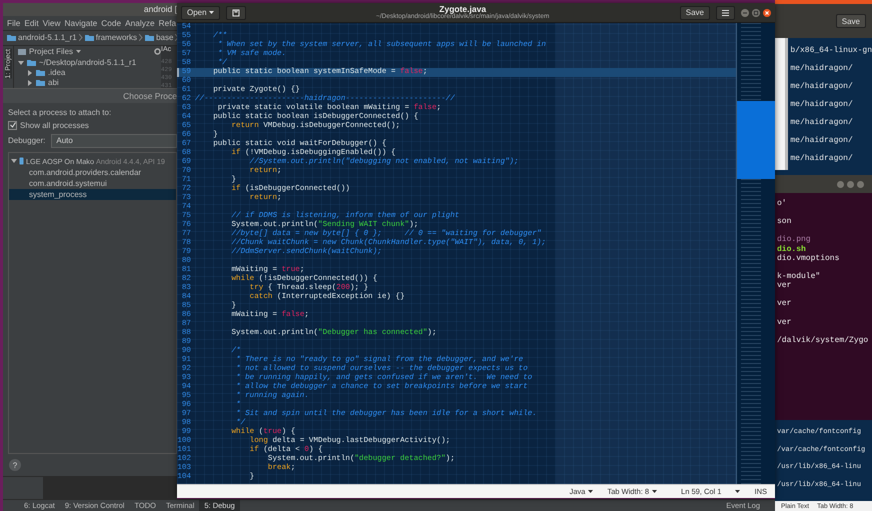 The width and height of the screenshot is (872, 511). Describe the element at coordinates (54, 125) in the screenshot. I see `checkbox-label: Show all processes` at that location.